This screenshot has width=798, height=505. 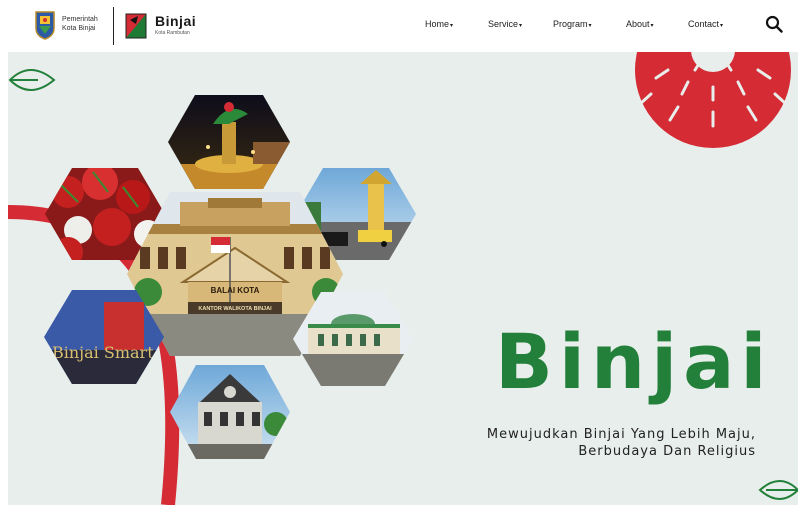 What do you see at coordinates (172, 33) in the screenshot?
I see `brand-tagline: Kota Rambutan` at bounding box center [172, 33].